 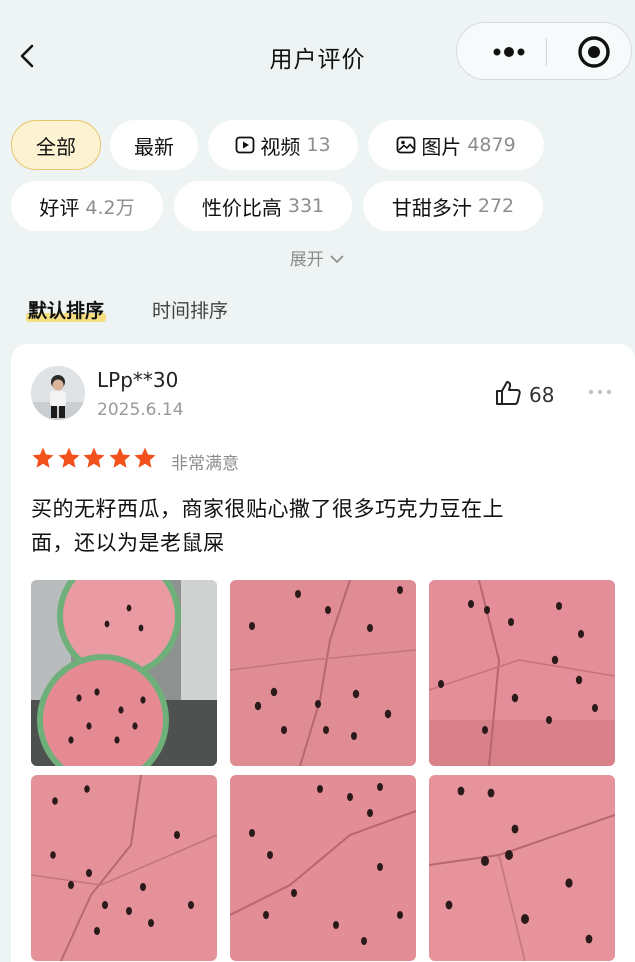 I want to click on filter-chip-positive: 好评 4.2万, so click(x=87, y=206).